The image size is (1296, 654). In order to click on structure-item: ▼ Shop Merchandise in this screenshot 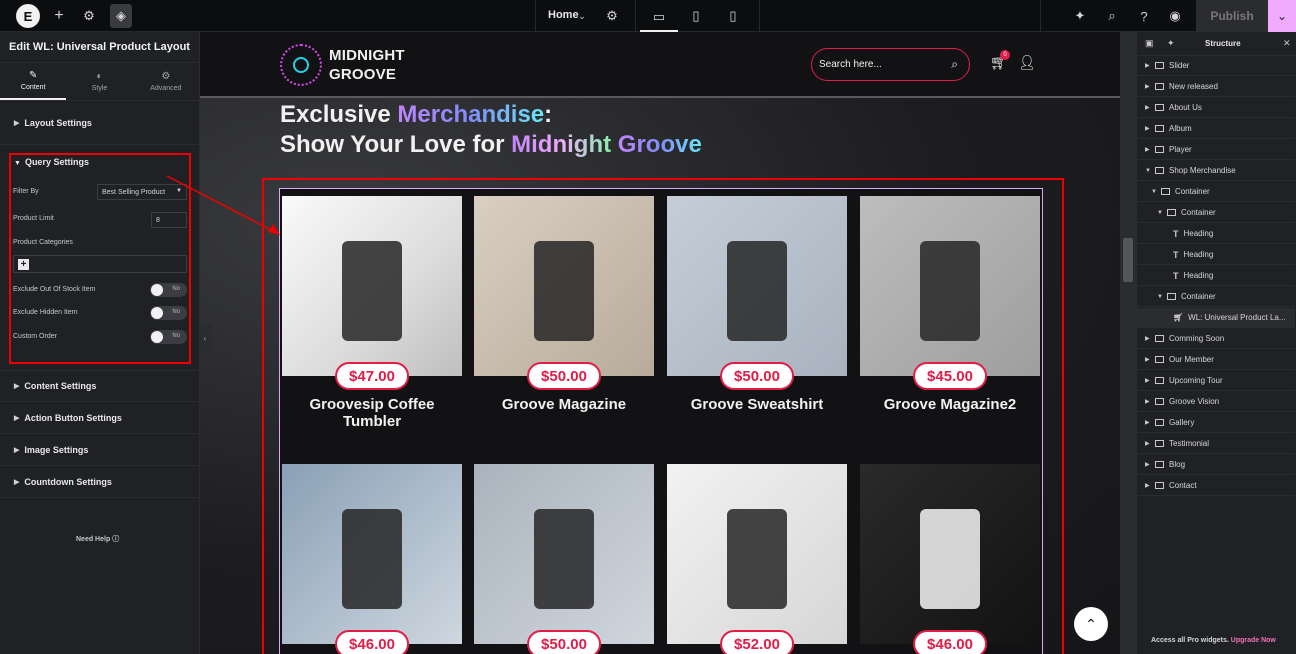, I will do `click(1216, 171)`.